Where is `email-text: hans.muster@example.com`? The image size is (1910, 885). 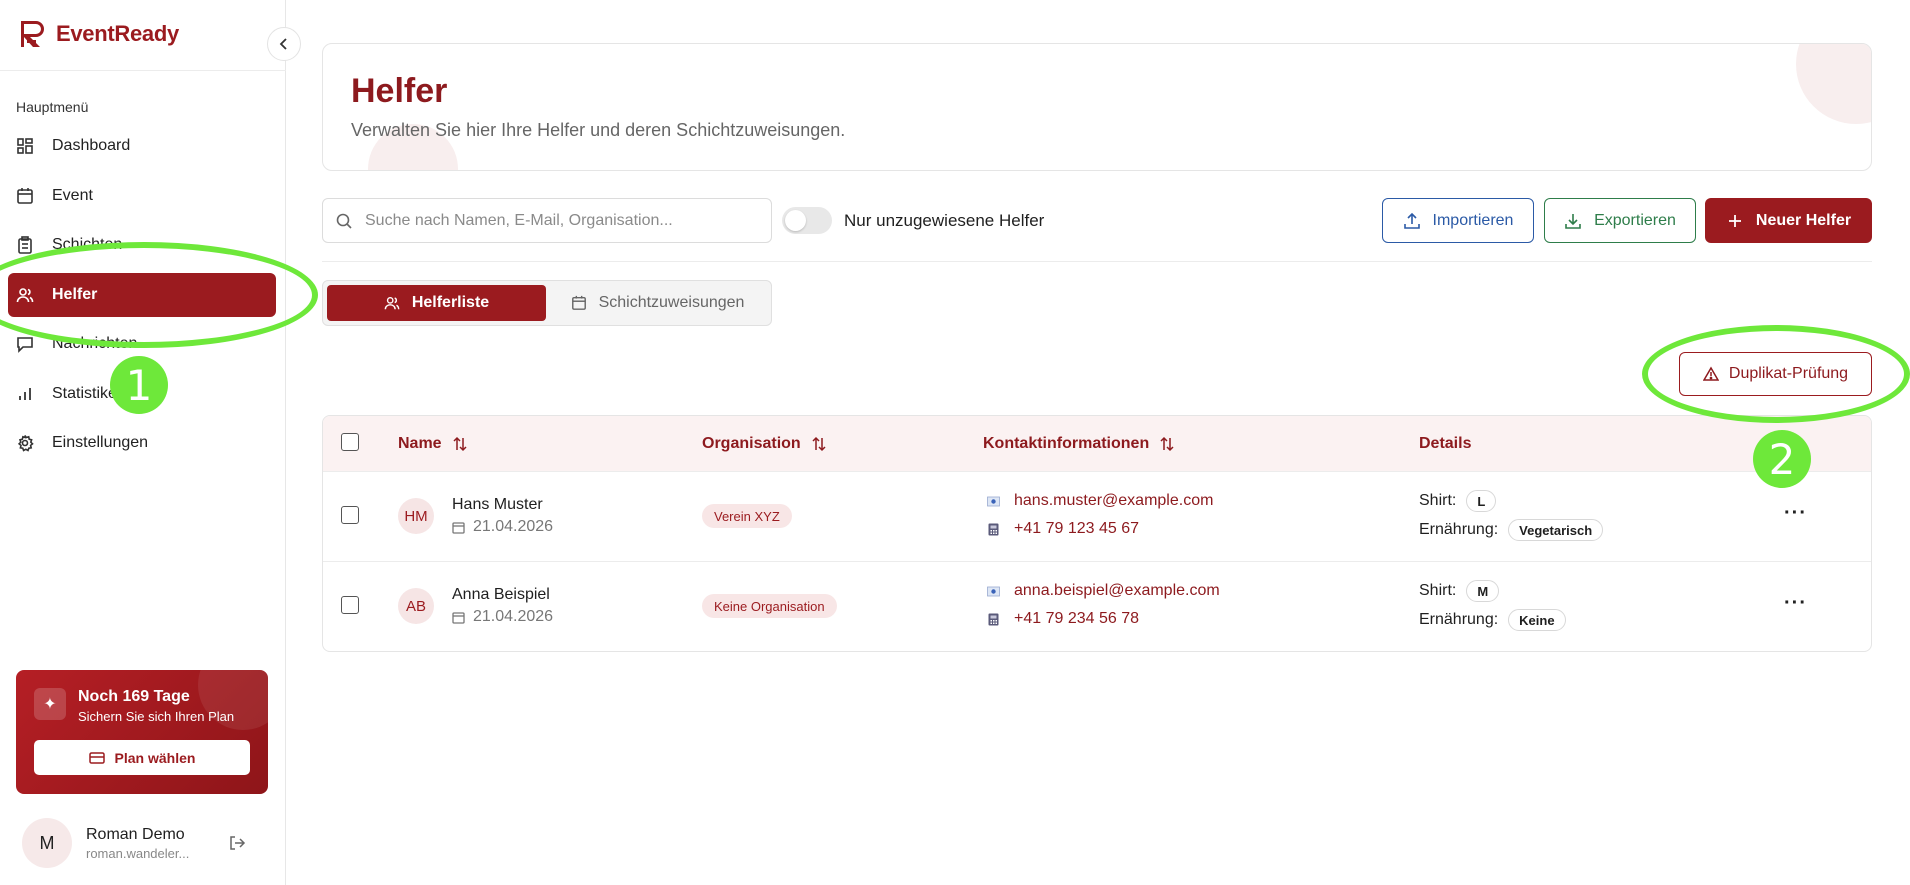 email-text: hans.muster@example.com is located at coordinates (1114, 500).